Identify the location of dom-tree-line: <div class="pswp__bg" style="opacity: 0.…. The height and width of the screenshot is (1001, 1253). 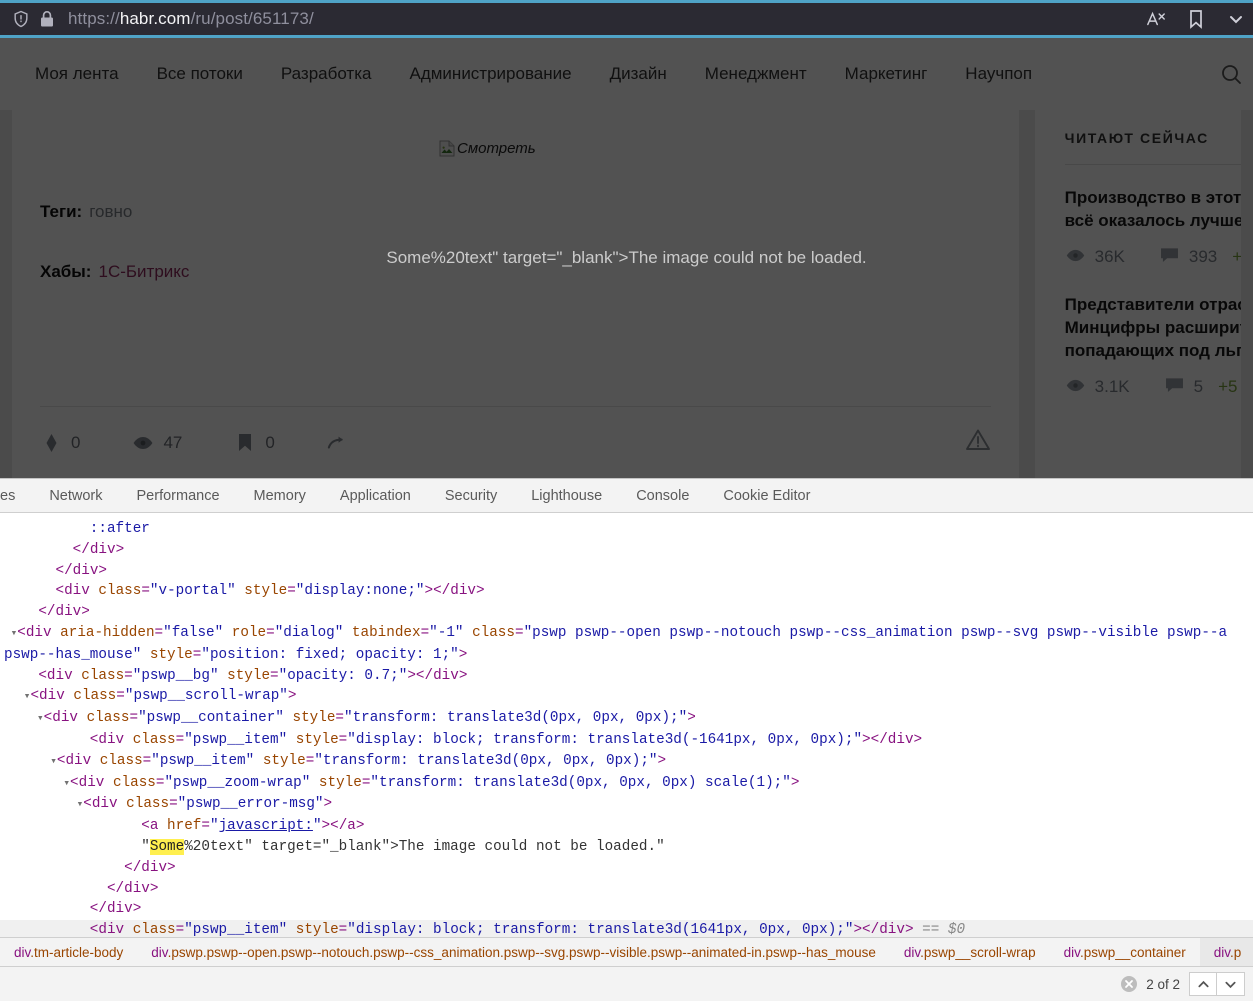
(626, 676).